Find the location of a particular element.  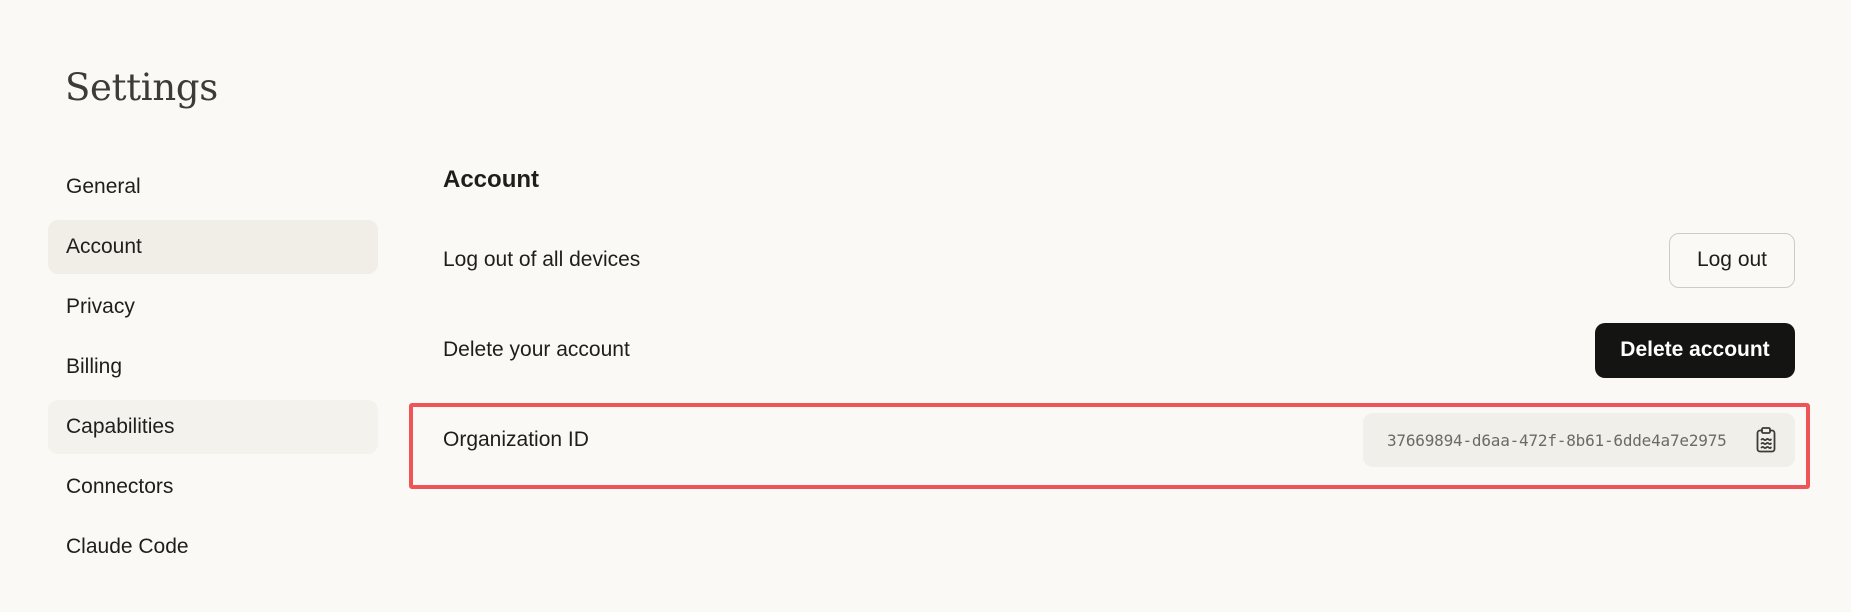

clipboard-icon is located at coordinates (1766, 440).